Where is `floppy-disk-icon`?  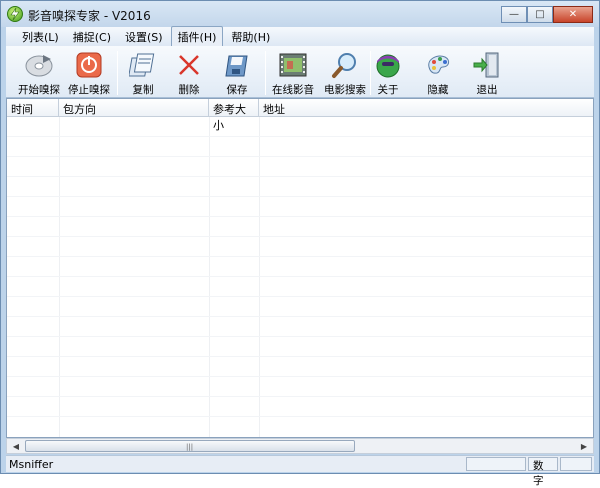 floppy-disk-icon is located at coordinates (237, 65).